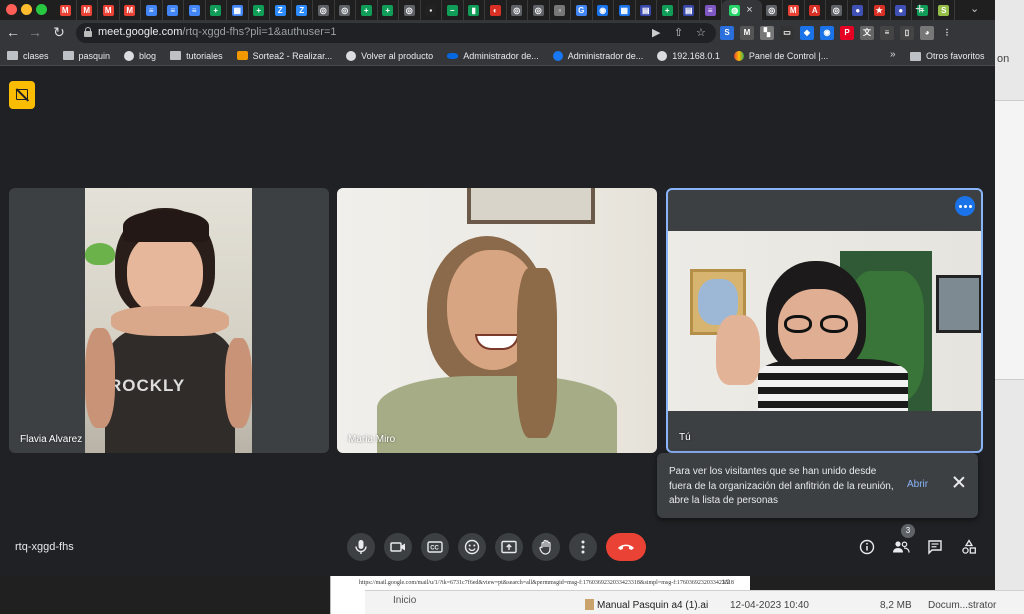  What do you see at coordinates (169, 320) in the screenshot?
I see `participant-tile: ROCKLY Flavia Alvarez` at bounding box center [169, 320].